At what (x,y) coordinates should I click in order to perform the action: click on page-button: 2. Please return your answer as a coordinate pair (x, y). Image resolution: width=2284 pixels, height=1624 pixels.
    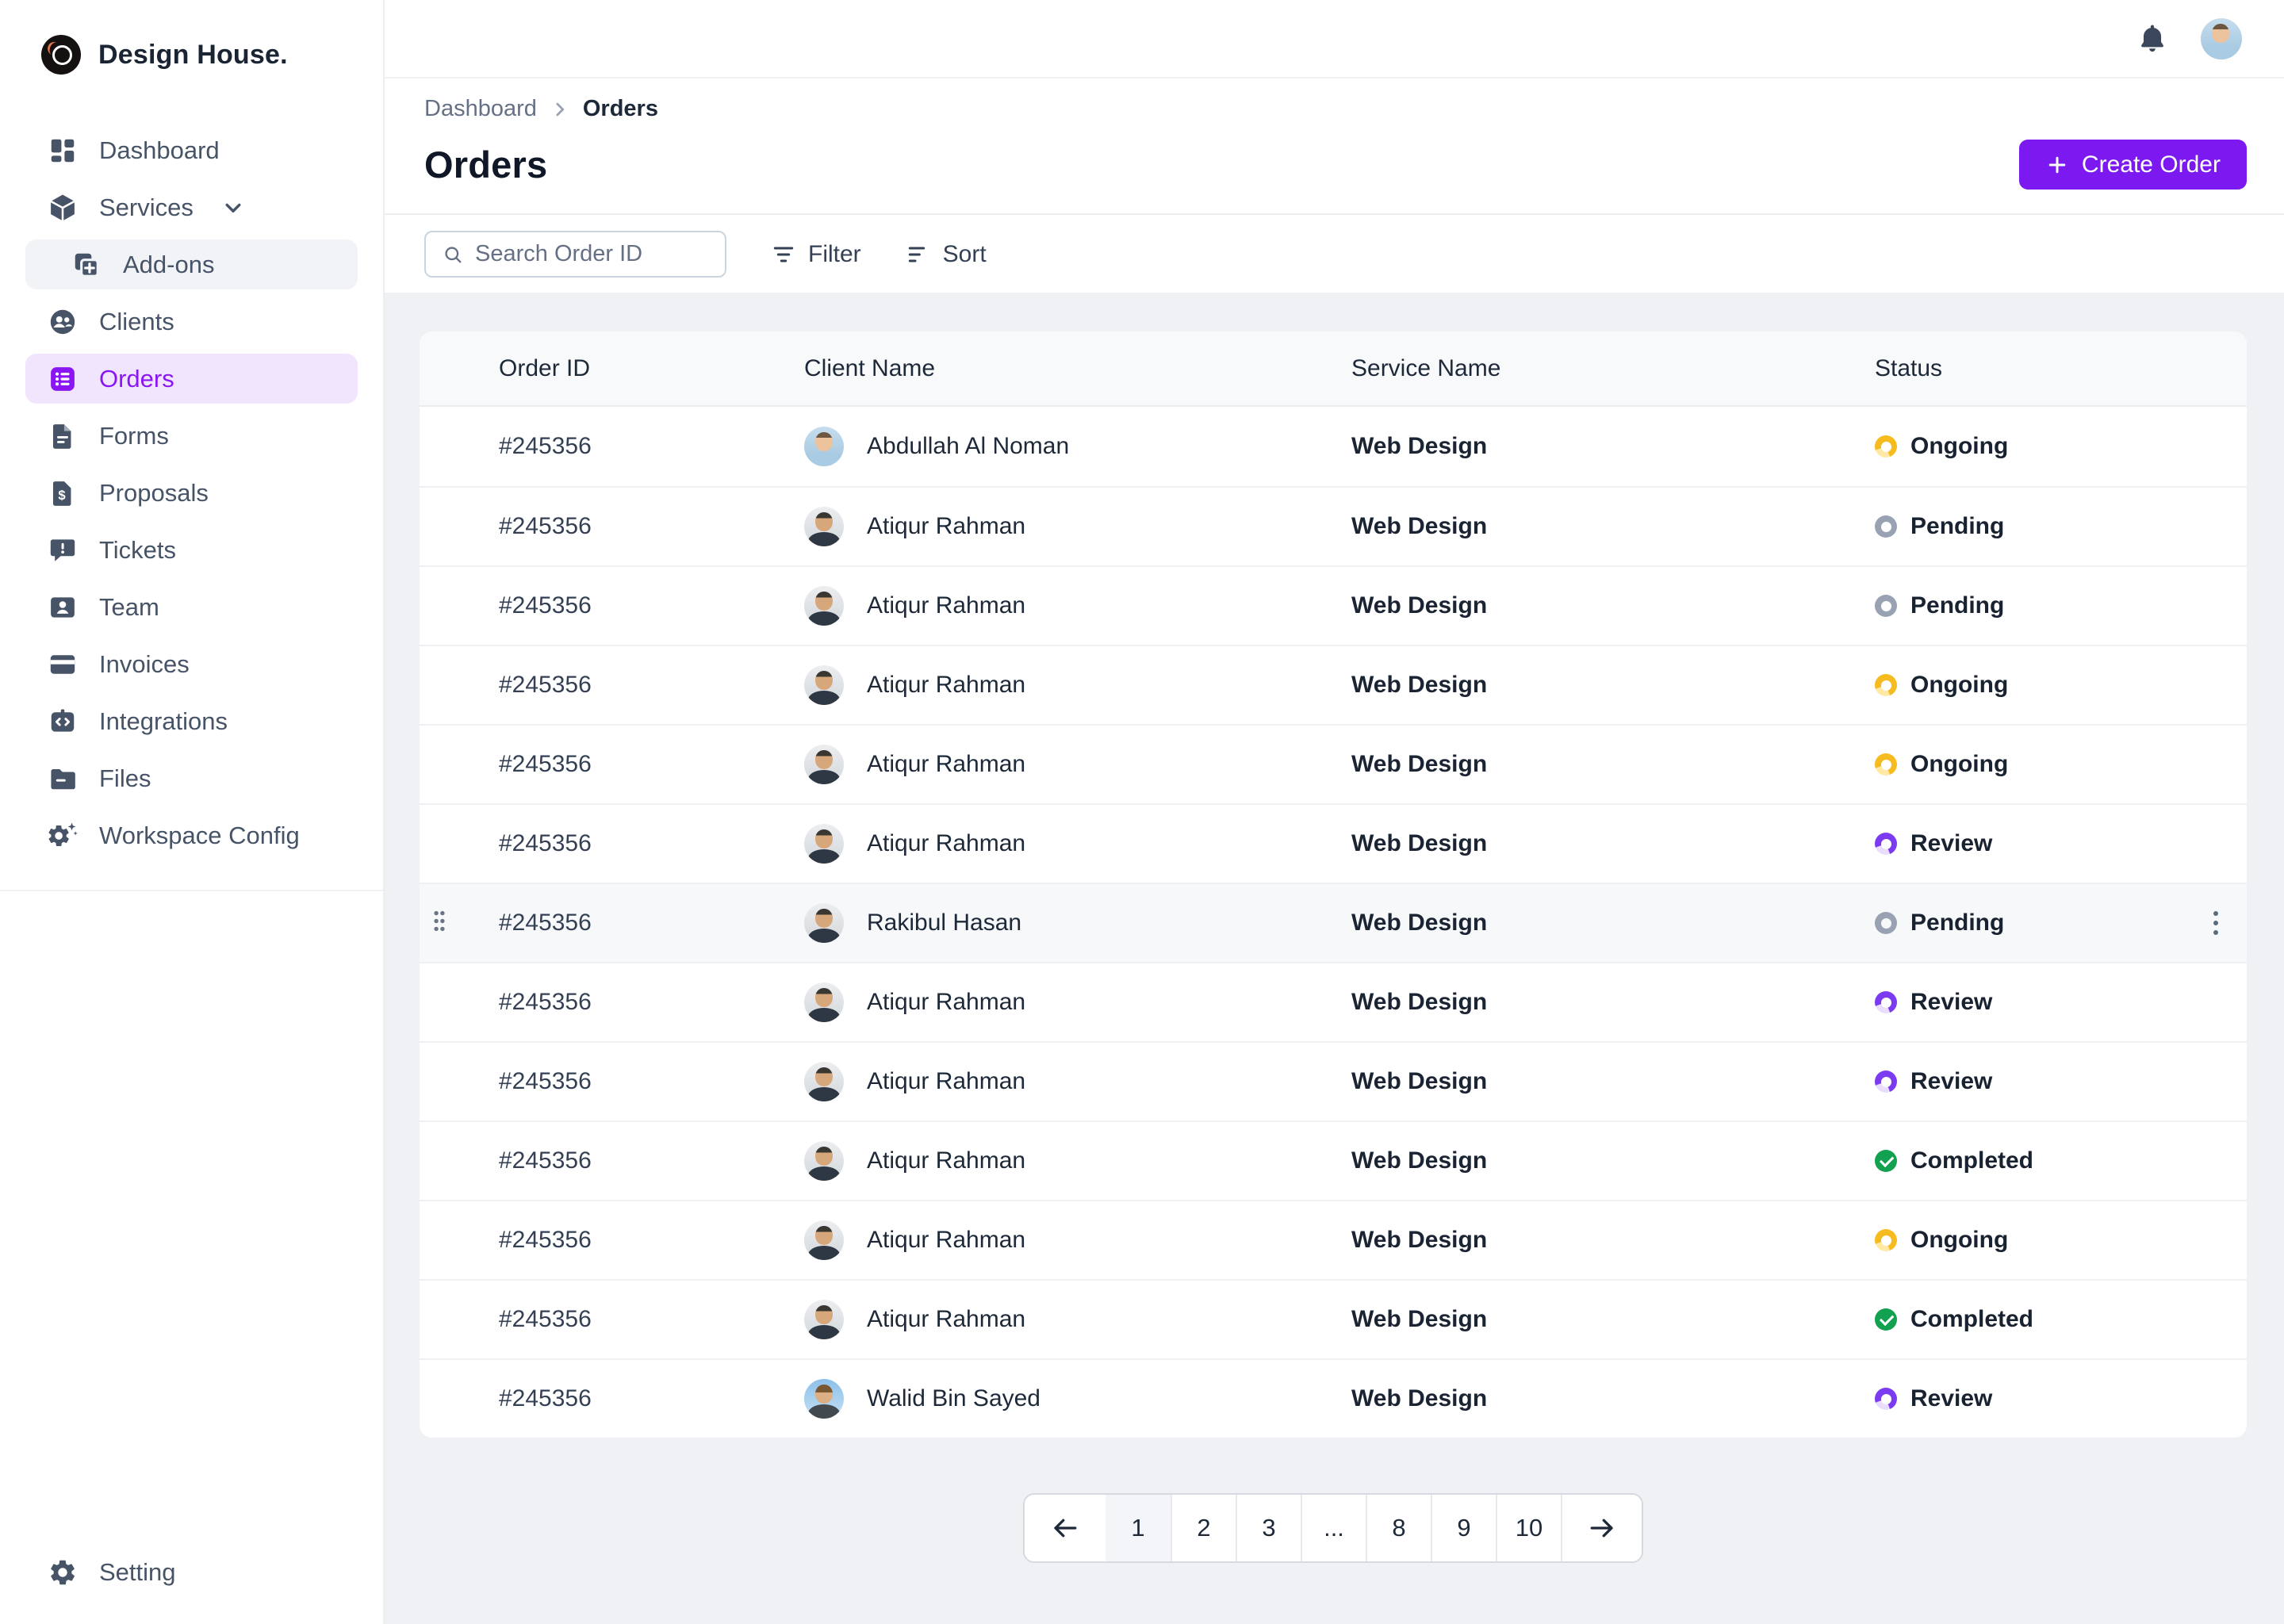
    Looking at the image, I should click on (1203, 1528).